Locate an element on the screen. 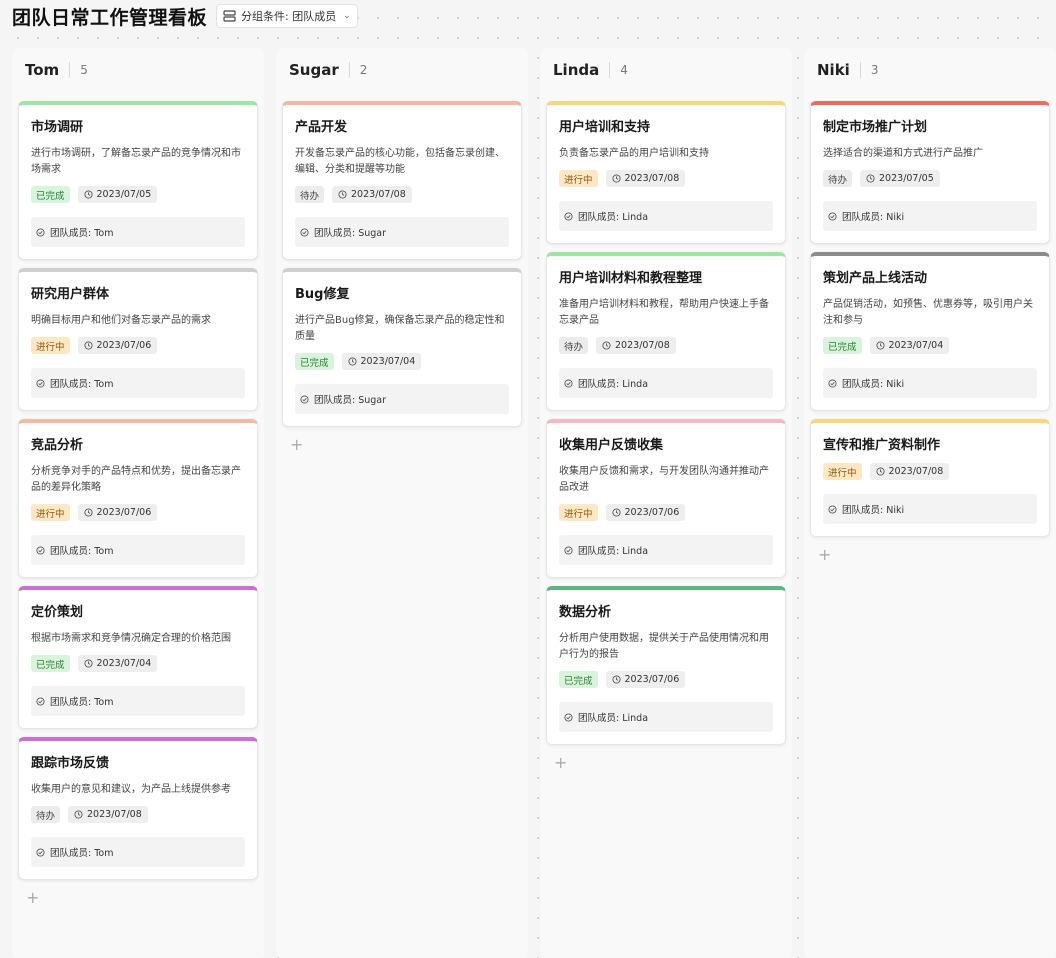 Image resolution: width=1056 pixels, height=958 pixels. group-by-icon is located at coordinates (229, 16).